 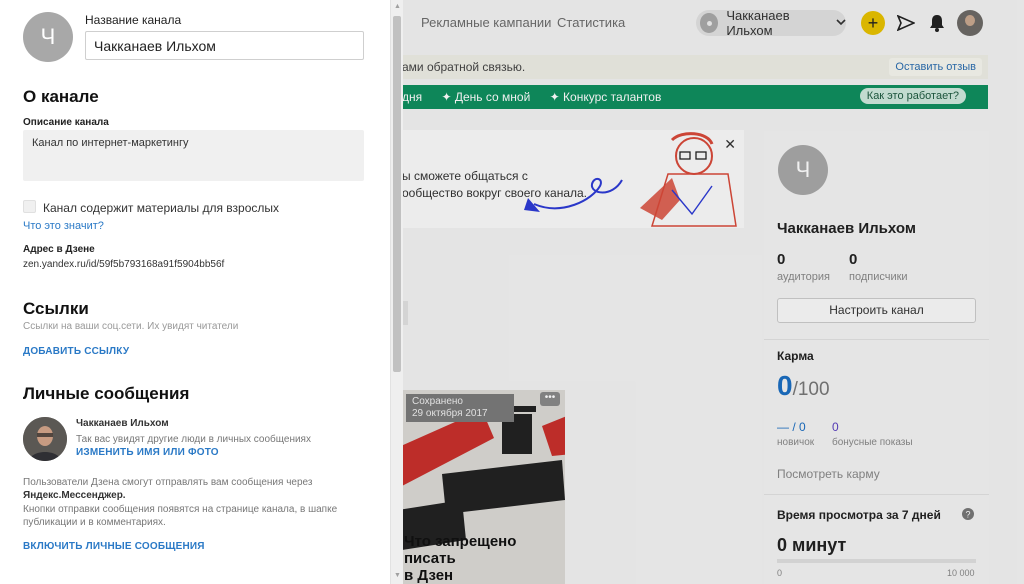 I want to click on adult-content-checkbox, so click(x=29, y=206).